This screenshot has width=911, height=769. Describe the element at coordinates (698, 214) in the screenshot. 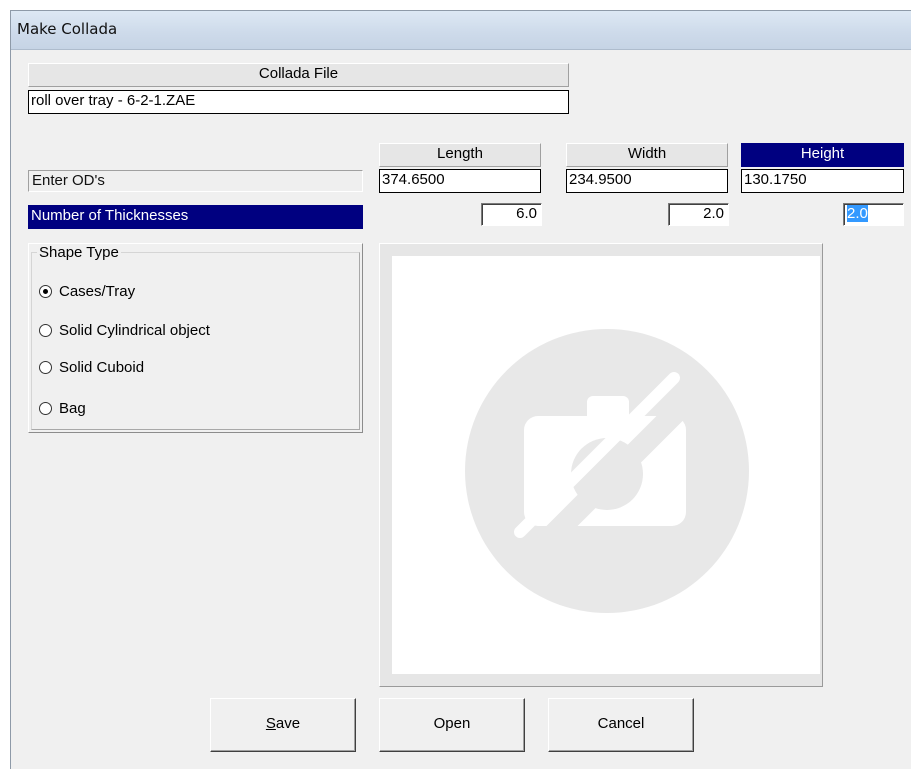

I see `width-thickness-input: 2.0` at that location.